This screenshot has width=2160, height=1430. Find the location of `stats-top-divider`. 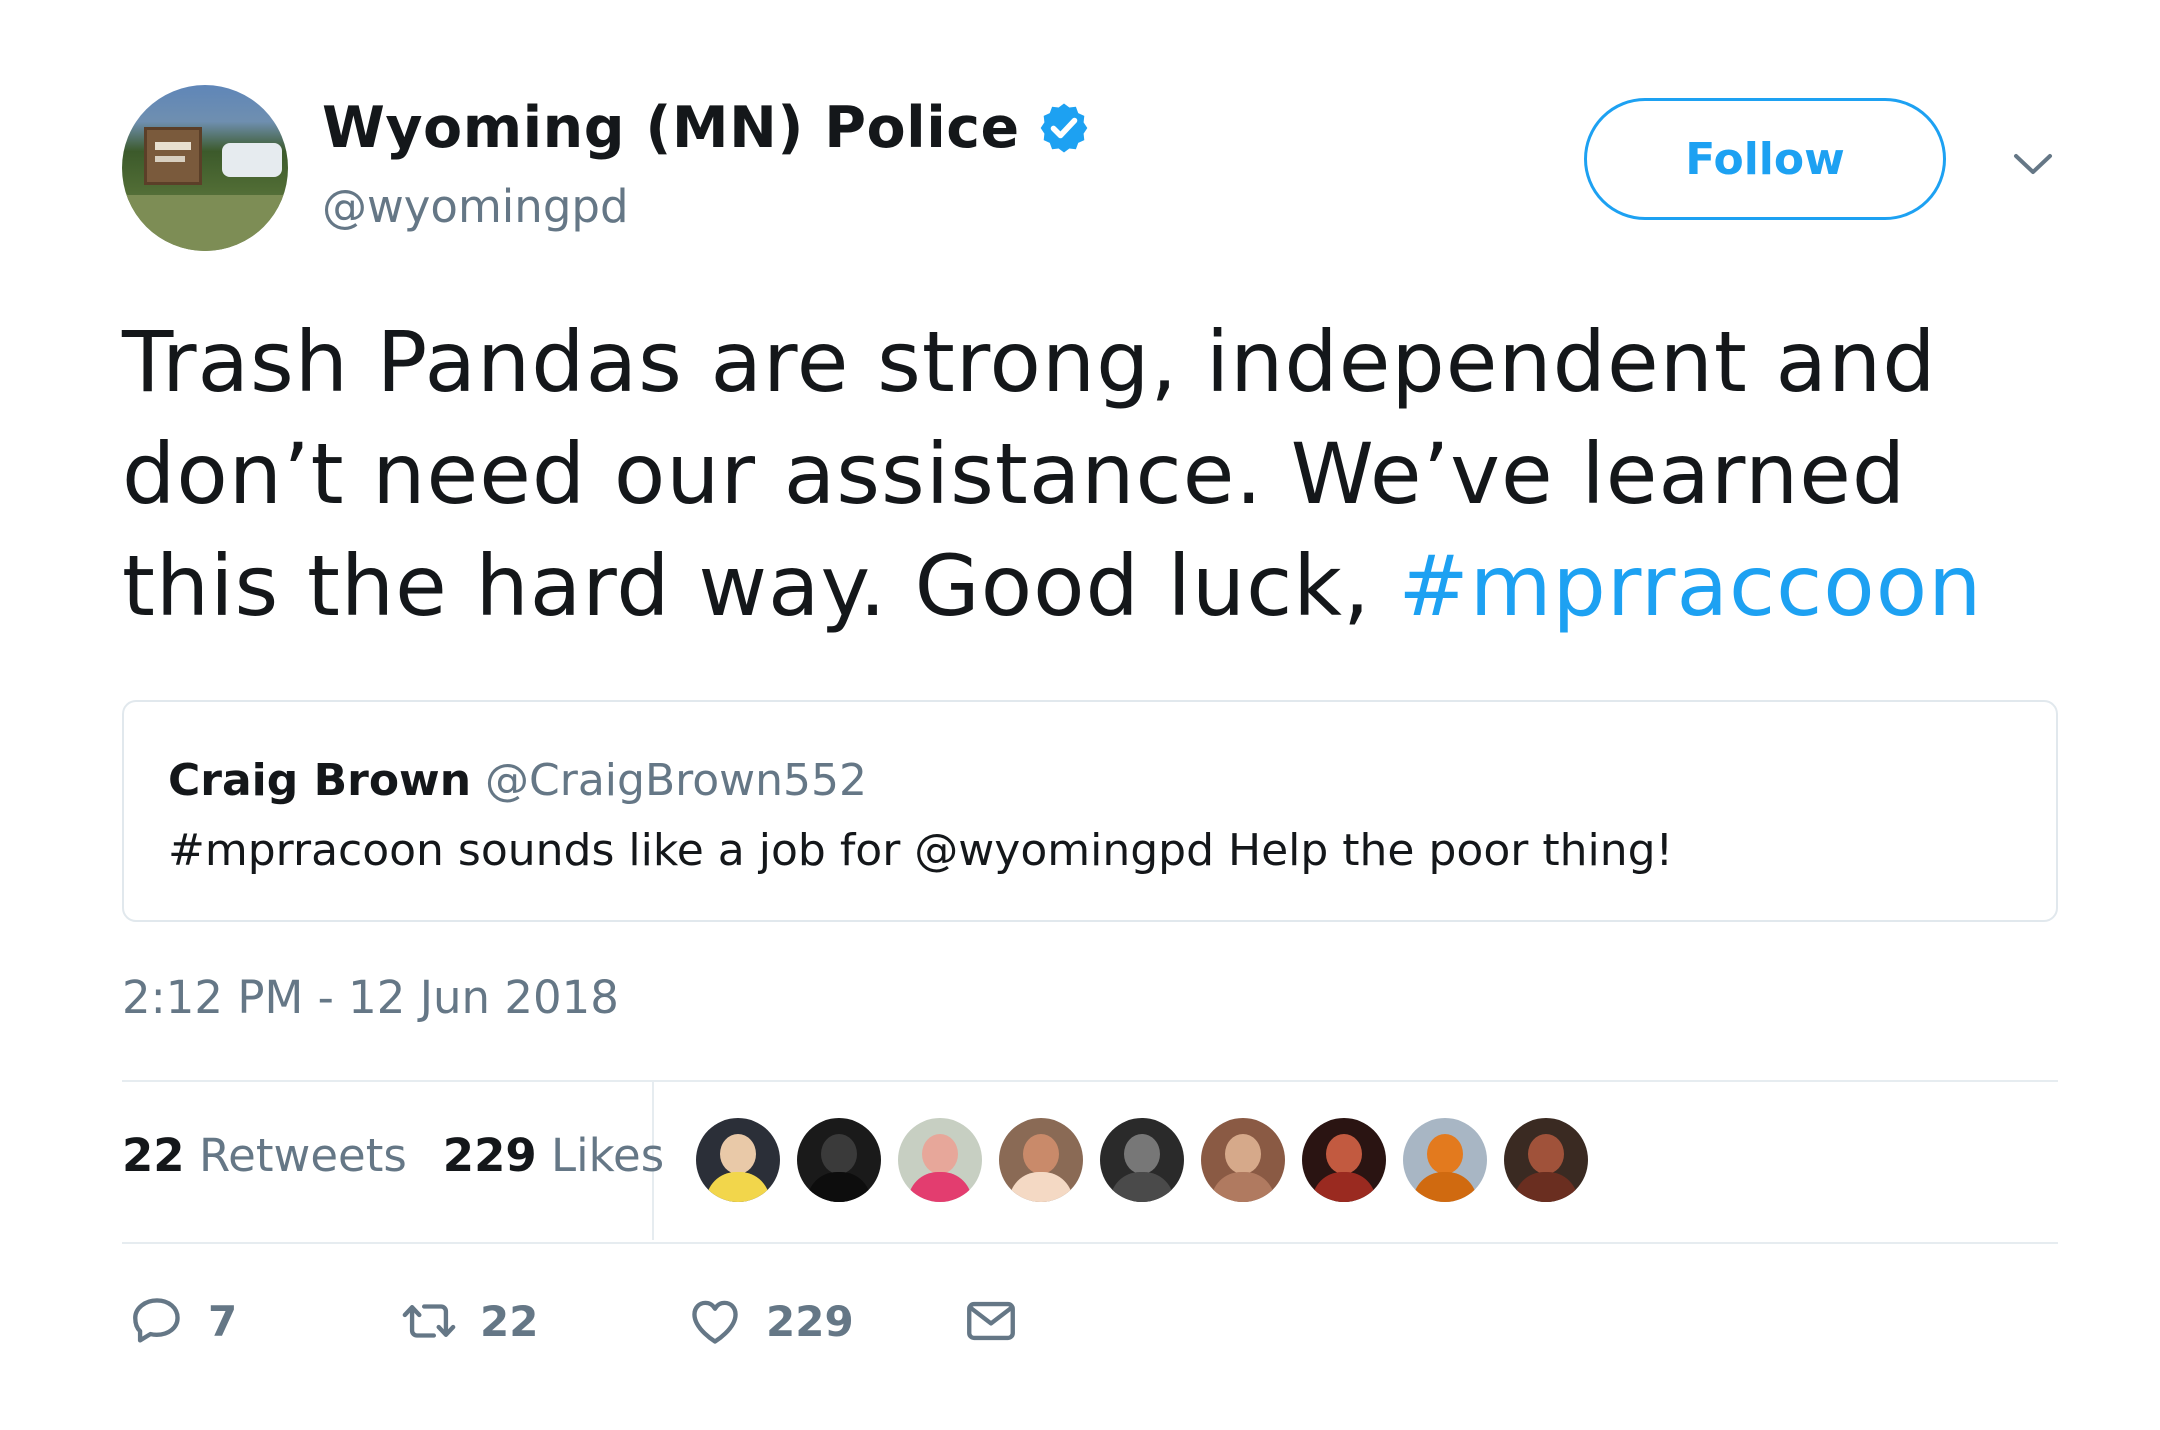

stats-top-divider is located at coordinates (1090, 1081).